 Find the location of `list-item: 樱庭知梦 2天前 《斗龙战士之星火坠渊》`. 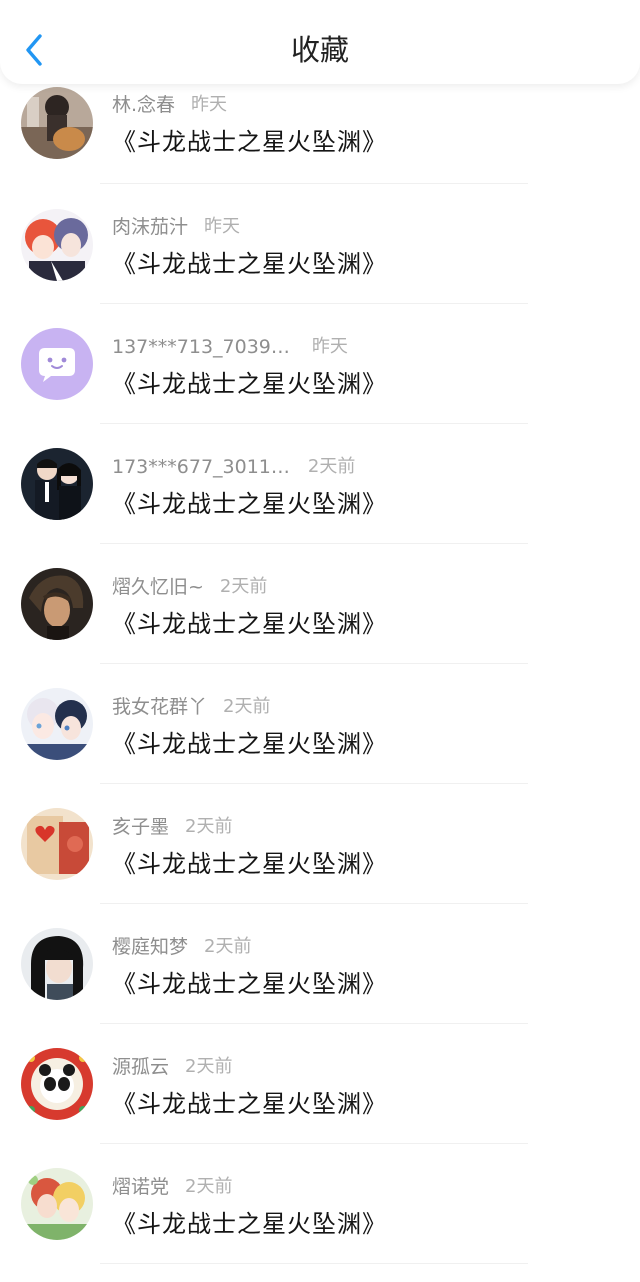

list-item: 樱庭知梦 2天前 《斗龙战士之星火坠渊》 is located at coordinates (320, 982).